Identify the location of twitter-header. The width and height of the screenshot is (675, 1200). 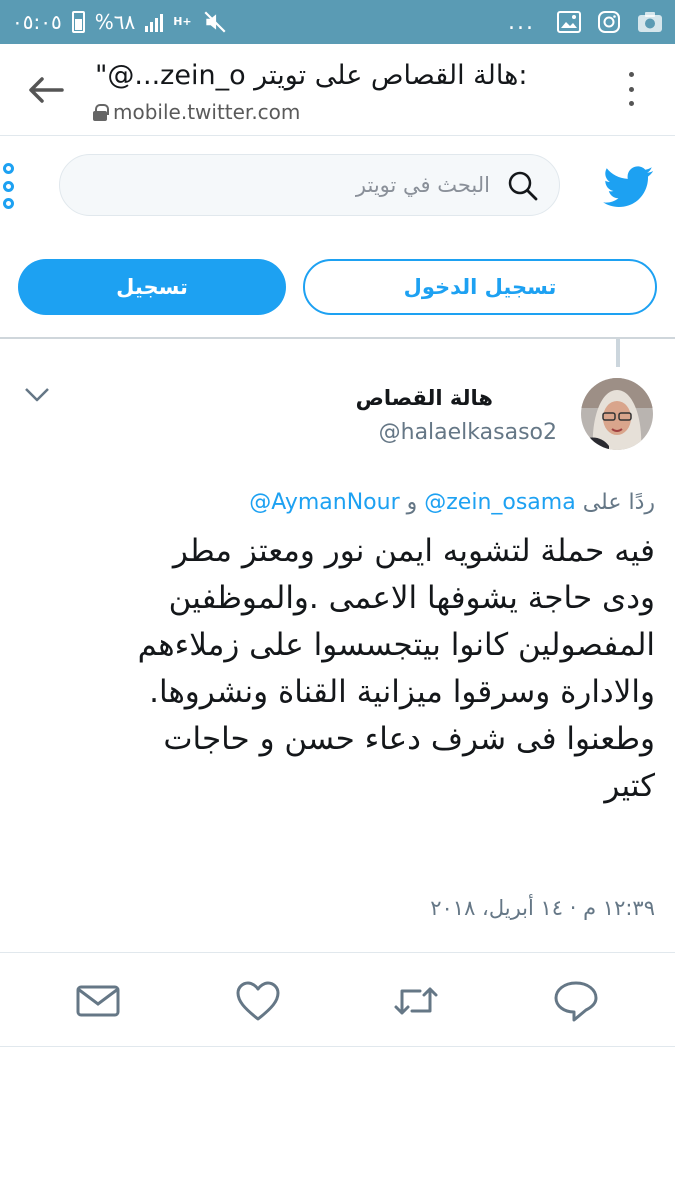
(337, 187).